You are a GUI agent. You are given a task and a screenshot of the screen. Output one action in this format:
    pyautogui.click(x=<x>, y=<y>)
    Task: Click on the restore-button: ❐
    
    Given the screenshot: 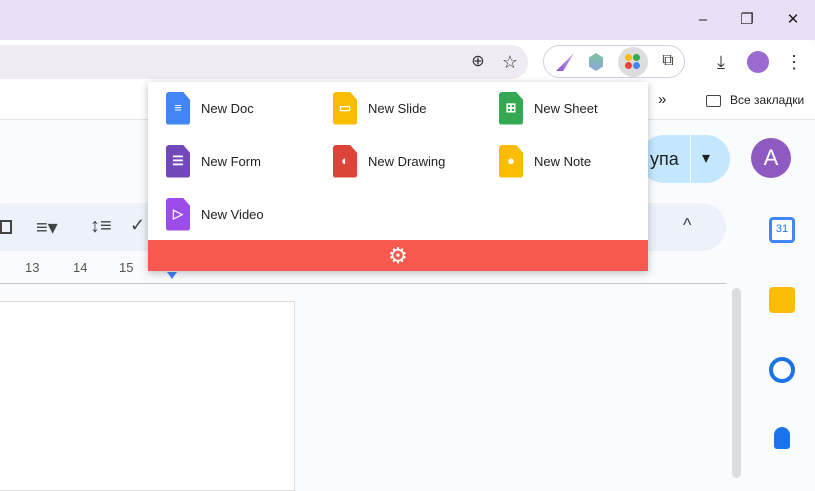 What is the action you would take?
    pyautogui.click(x=747, y=20)
    